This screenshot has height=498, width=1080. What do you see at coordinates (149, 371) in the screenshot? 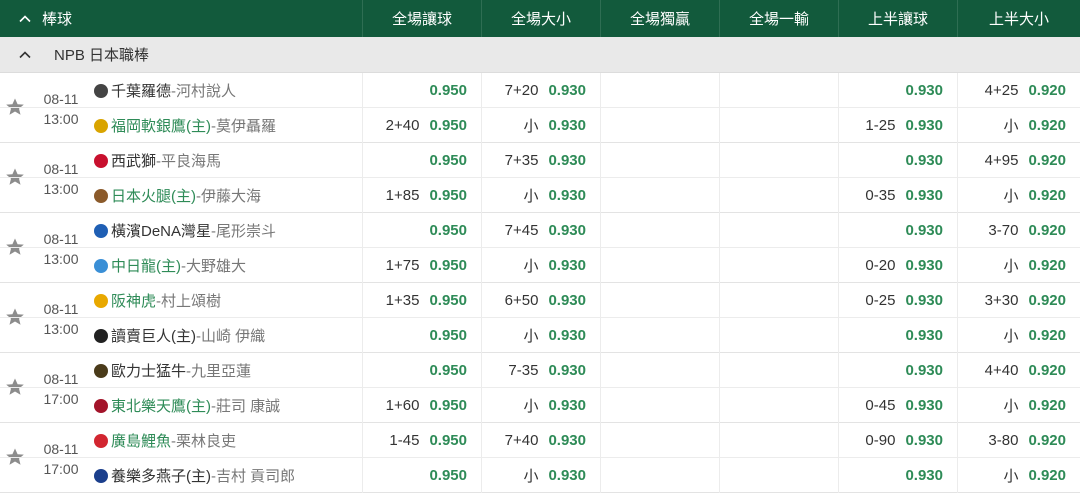
I see `team-name: 歐力士猛牛` at bounding box center [149, 371].